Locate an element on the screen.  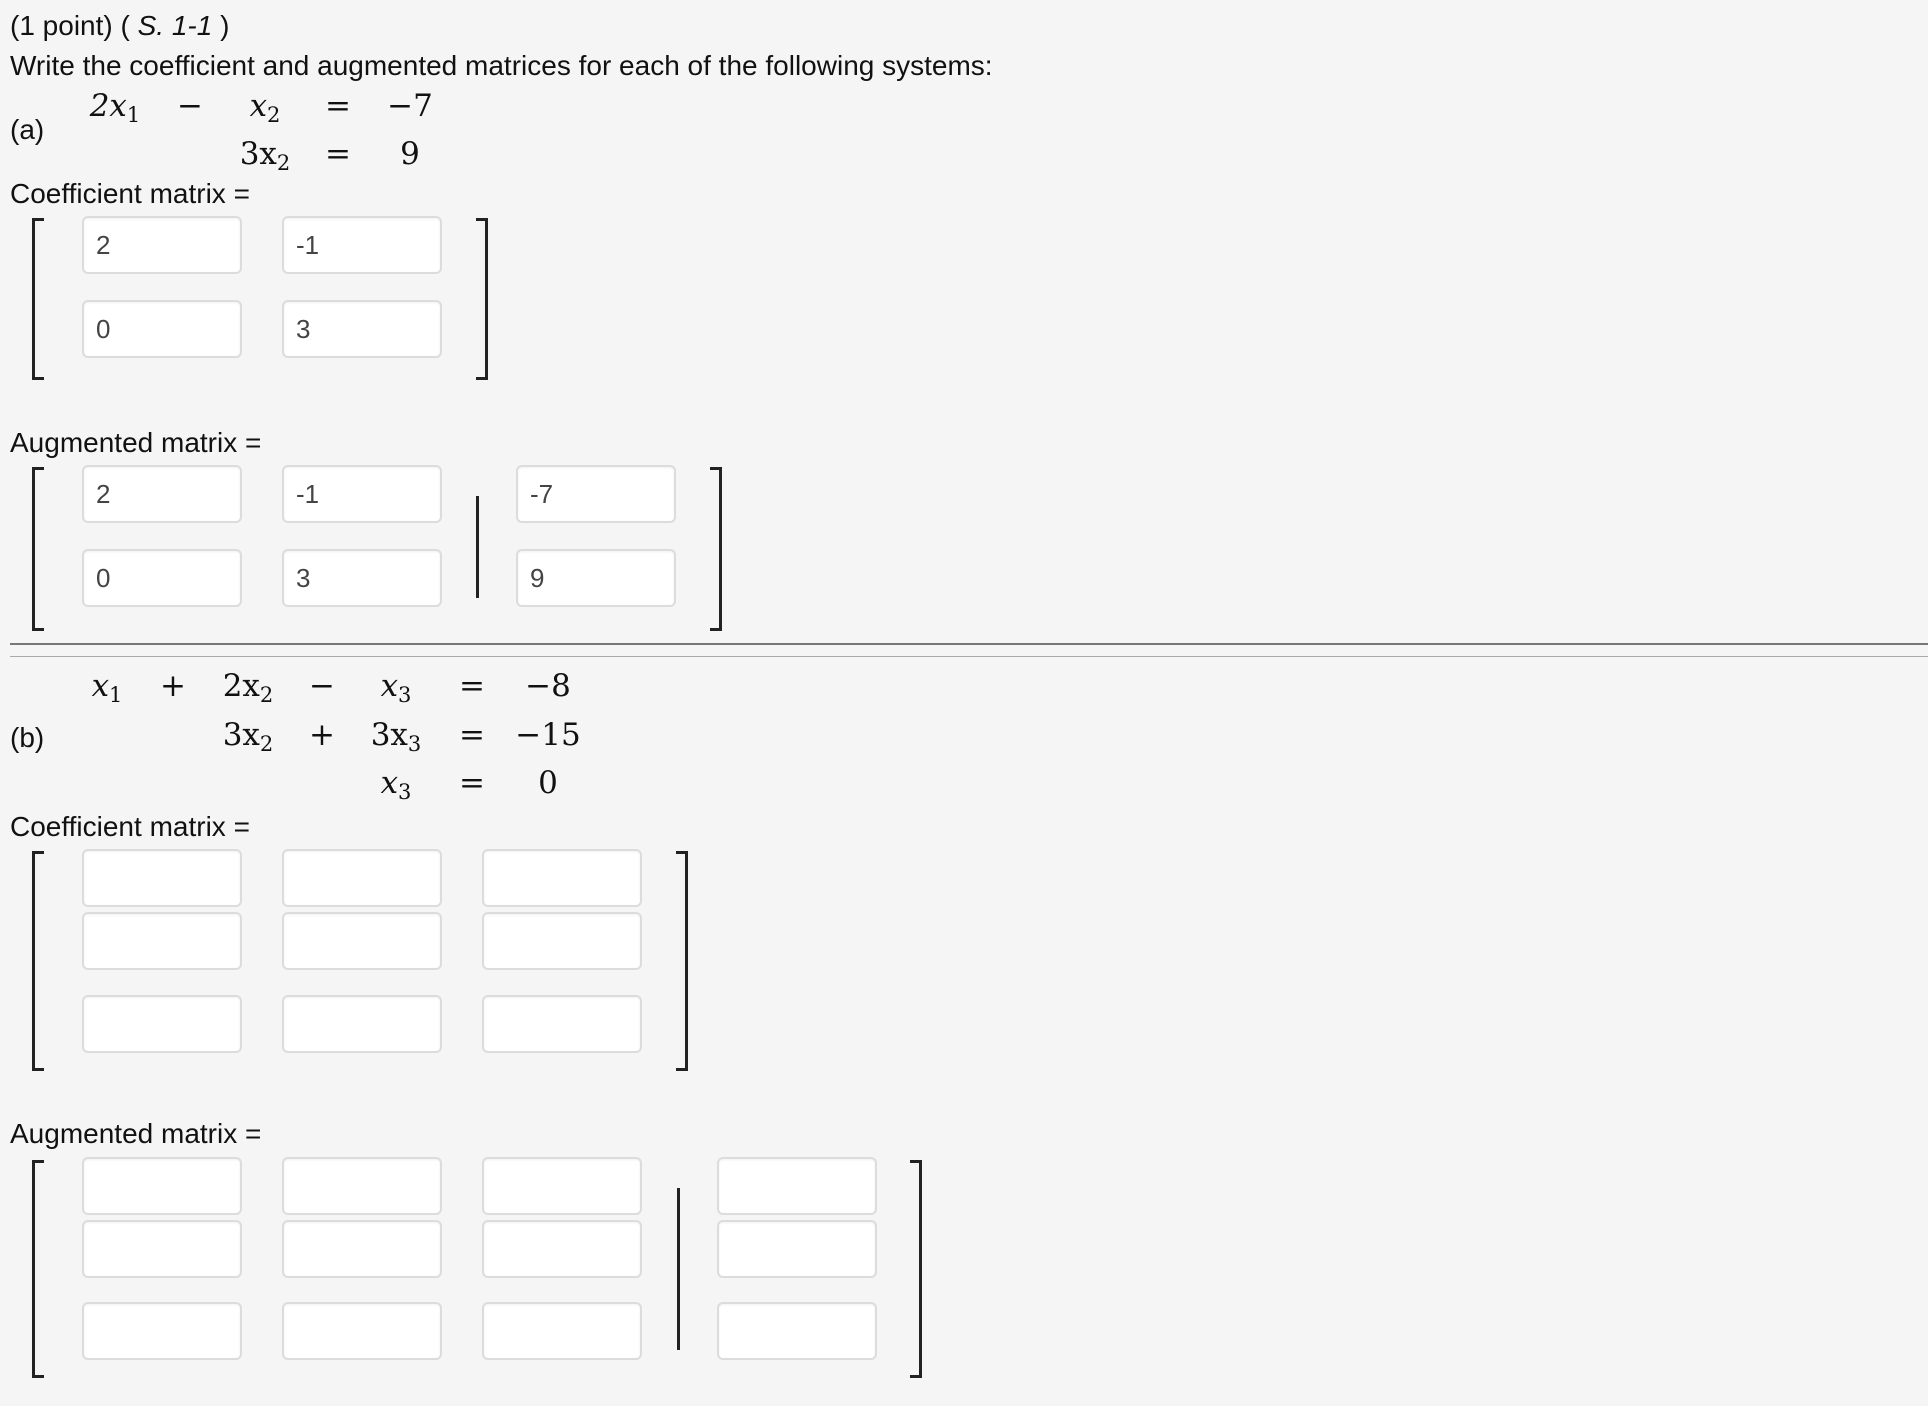
part-b-coef-r3c3 is located at coordinates (562, 1024).